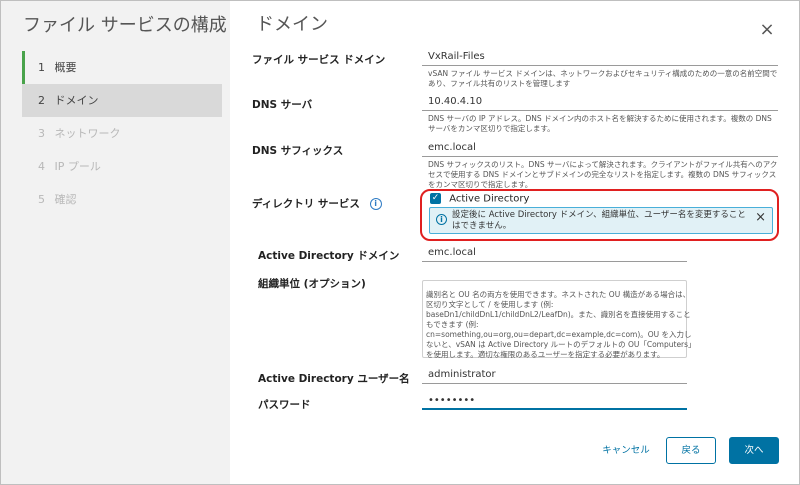 This screenshot has height=485, width=800. I want to click on step-overview: 1 概要, so click(122, 67).